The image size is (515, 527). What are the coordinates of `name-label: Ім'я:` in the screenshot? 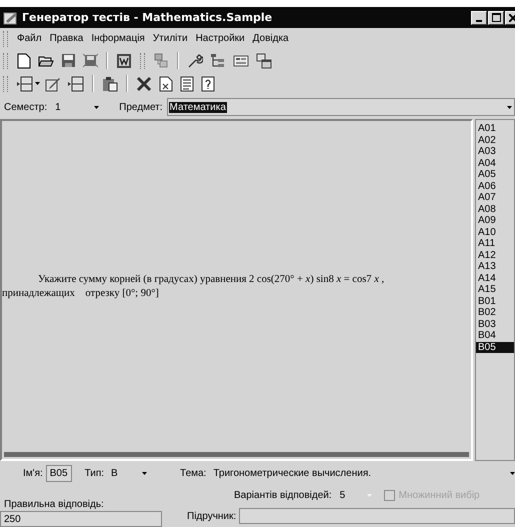 It's located at (33, 473).